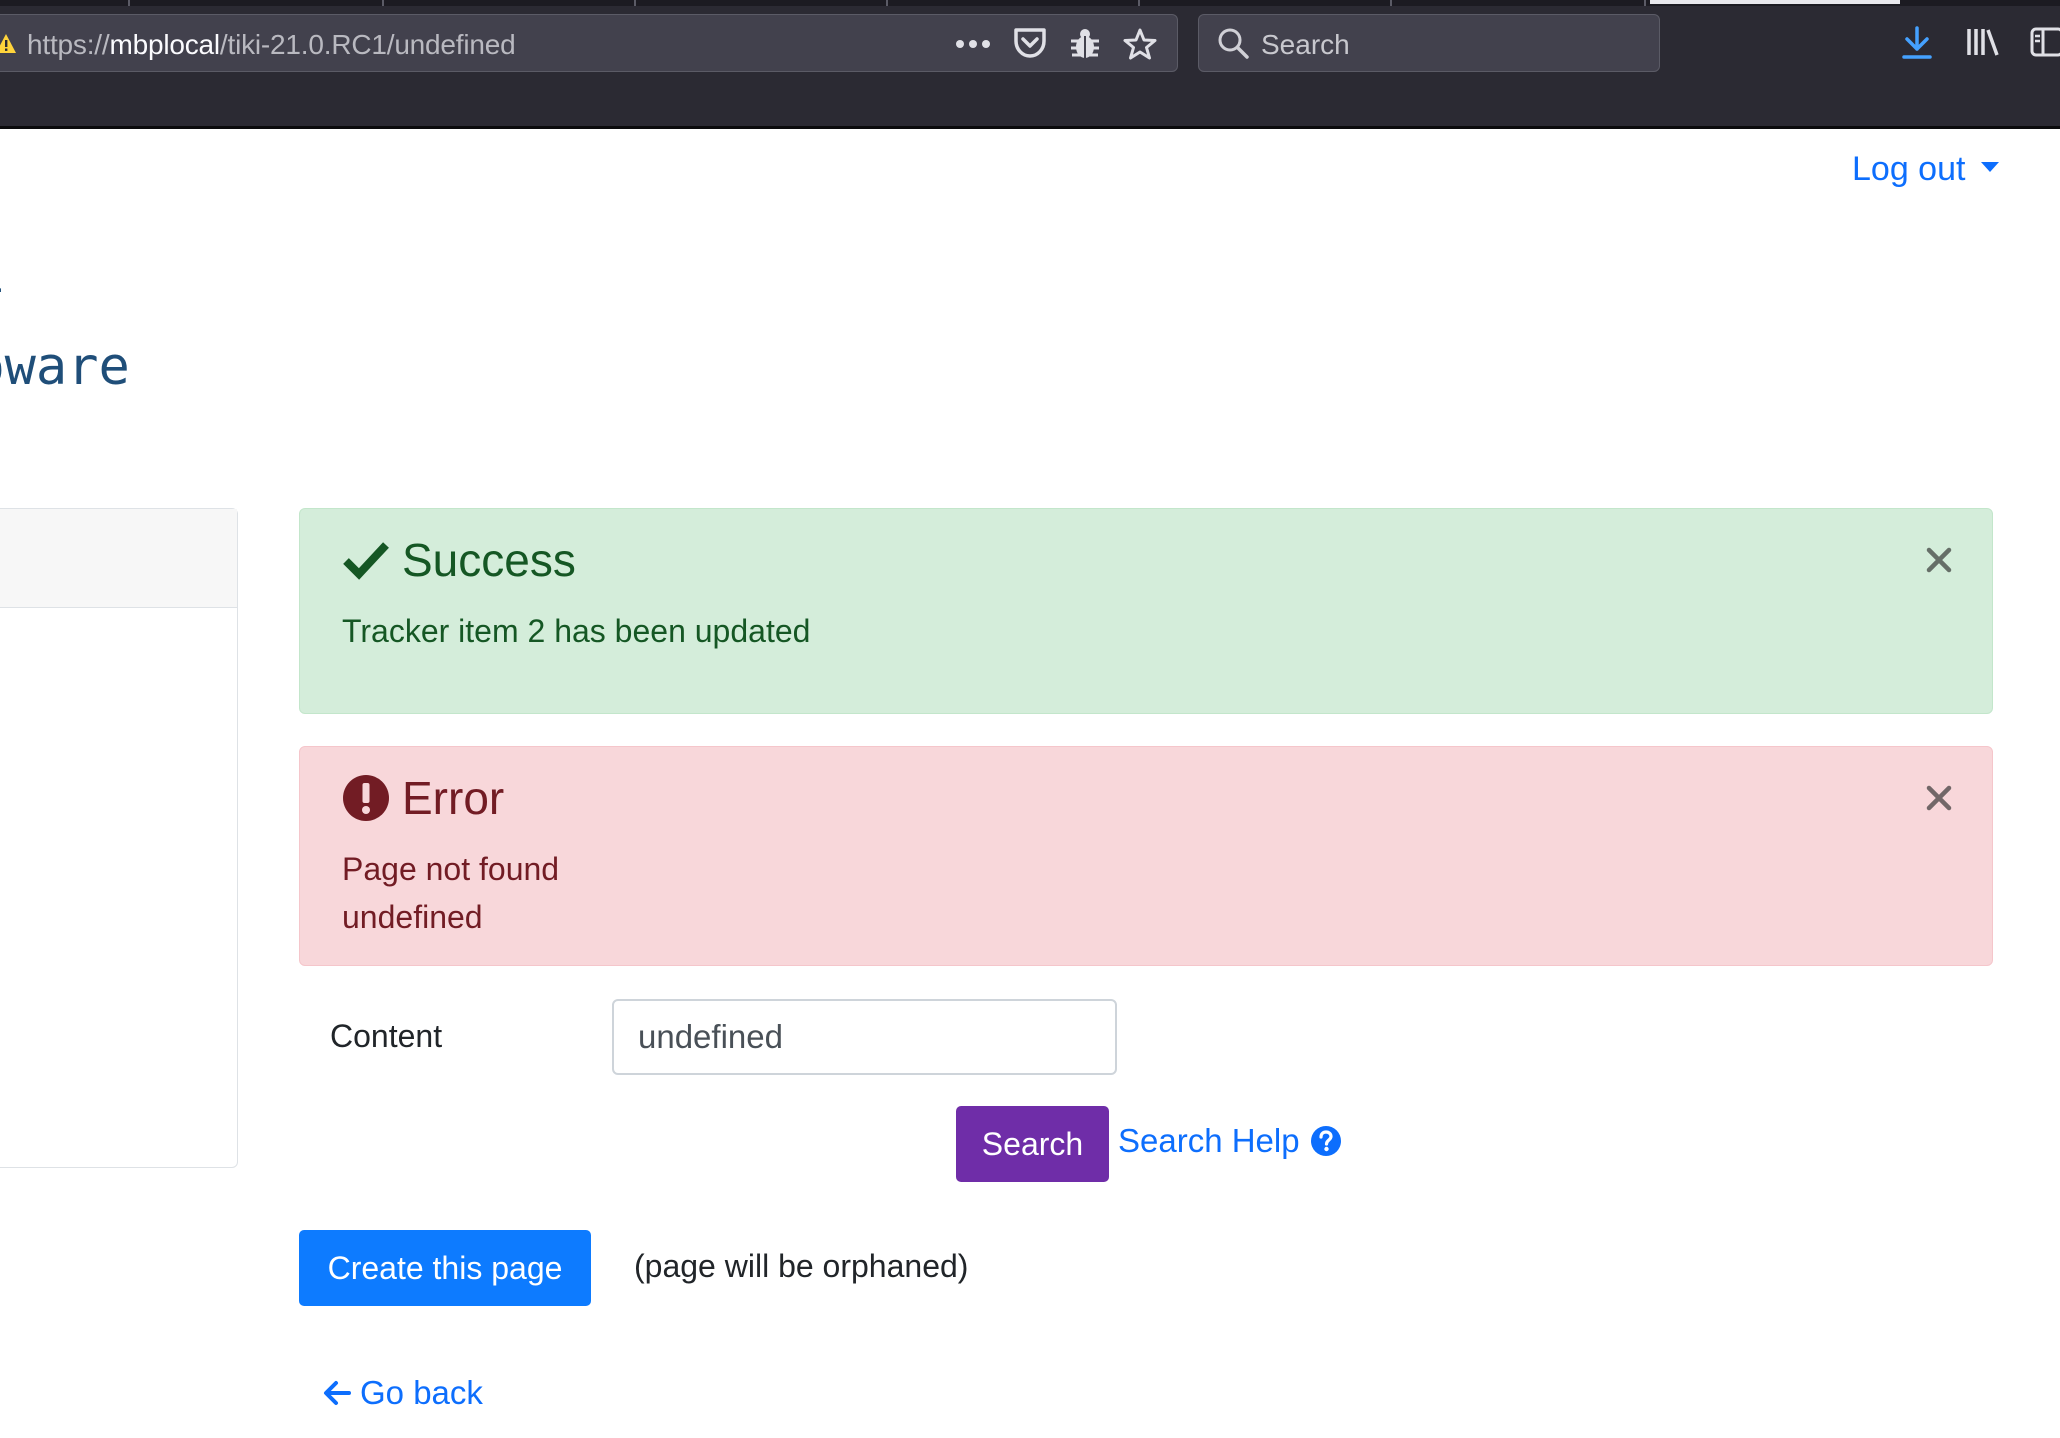 The height and width of the screenshot is (1438, 2060). Describe the element at coordinates (1140, 46) in the screenshot. I see `bookmark-star-icon` at that location.